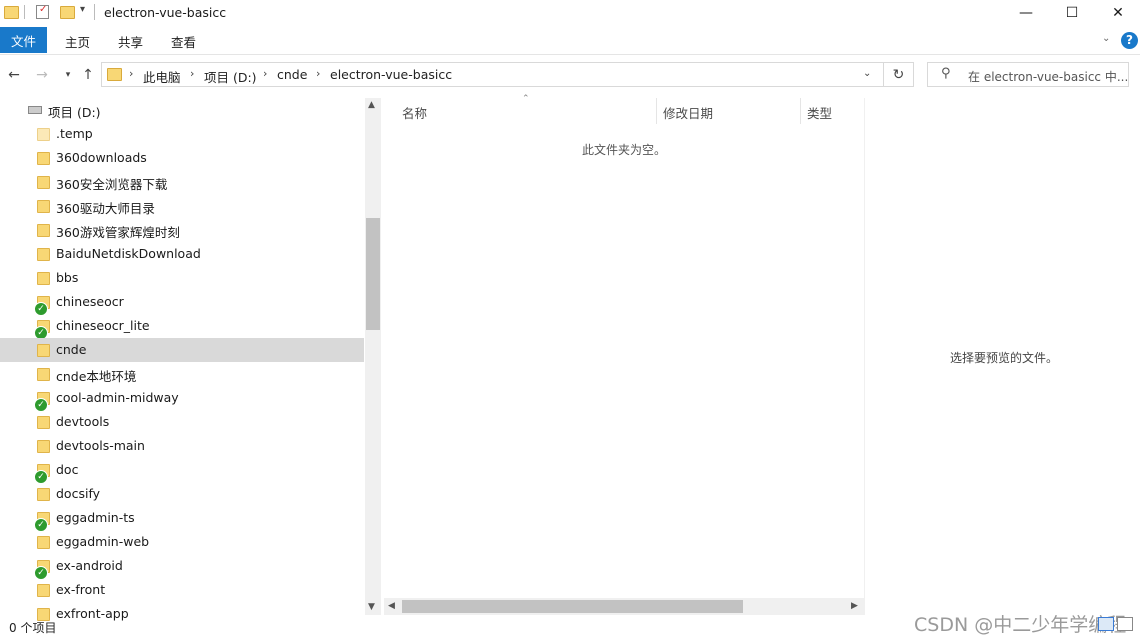  Describe the element at coordinates (33, 628) in the screenshot. I see `status-item-count: 0 个项目` at that location.